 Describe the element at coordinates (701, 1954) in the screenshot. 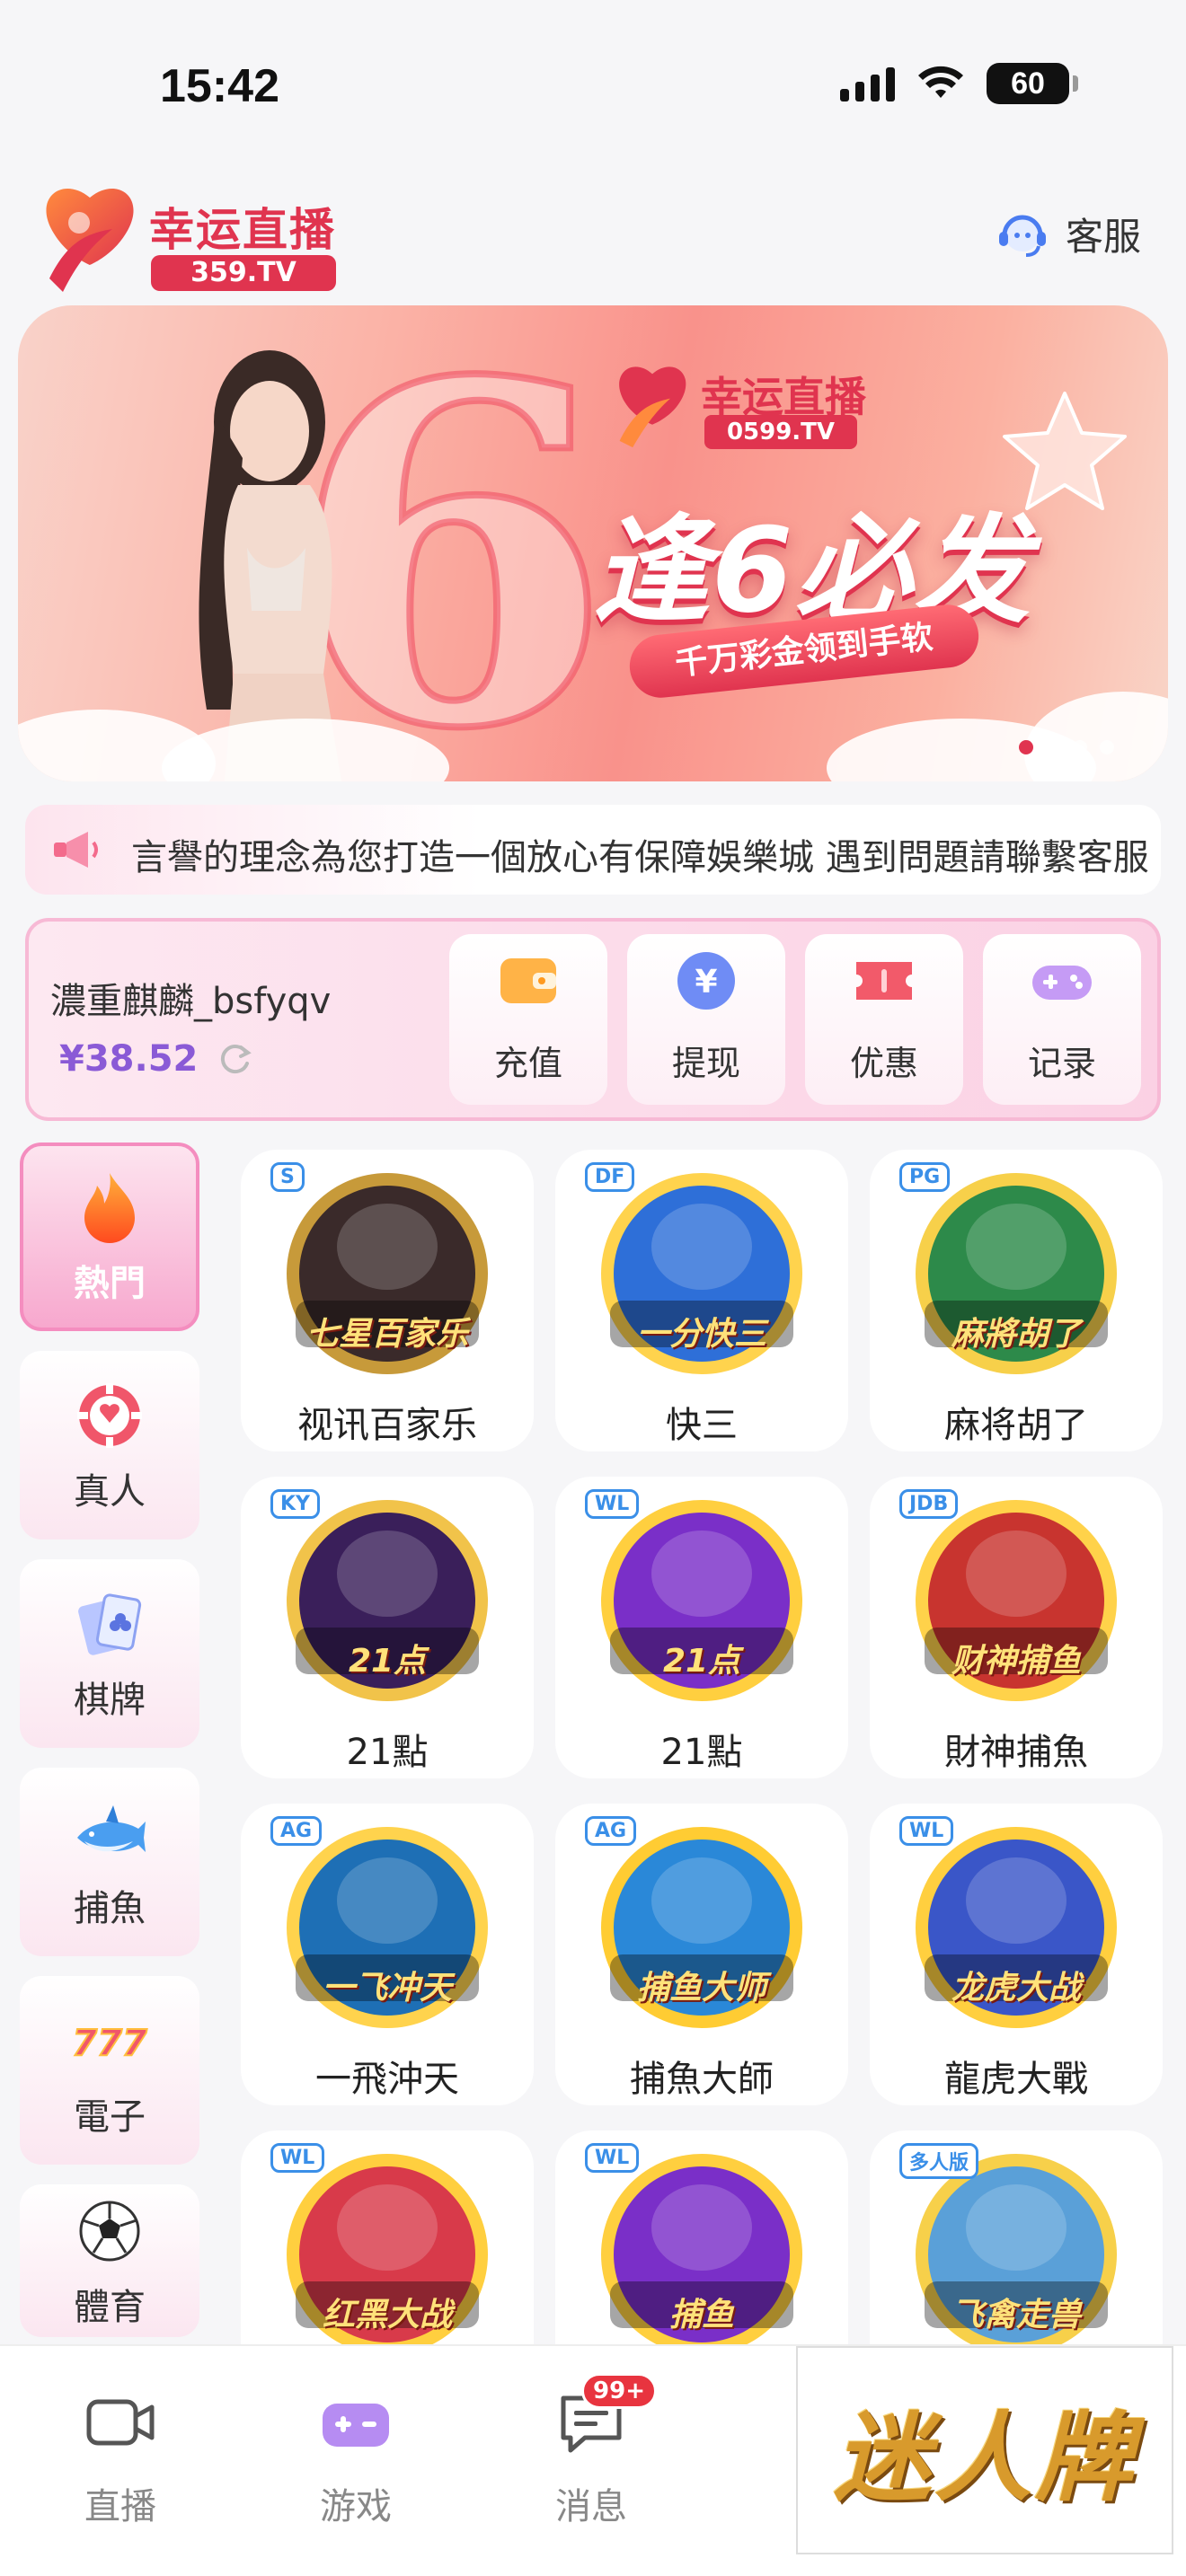

I see `game-card: 捕鱼大师 AG 捕魚大師` at that location.